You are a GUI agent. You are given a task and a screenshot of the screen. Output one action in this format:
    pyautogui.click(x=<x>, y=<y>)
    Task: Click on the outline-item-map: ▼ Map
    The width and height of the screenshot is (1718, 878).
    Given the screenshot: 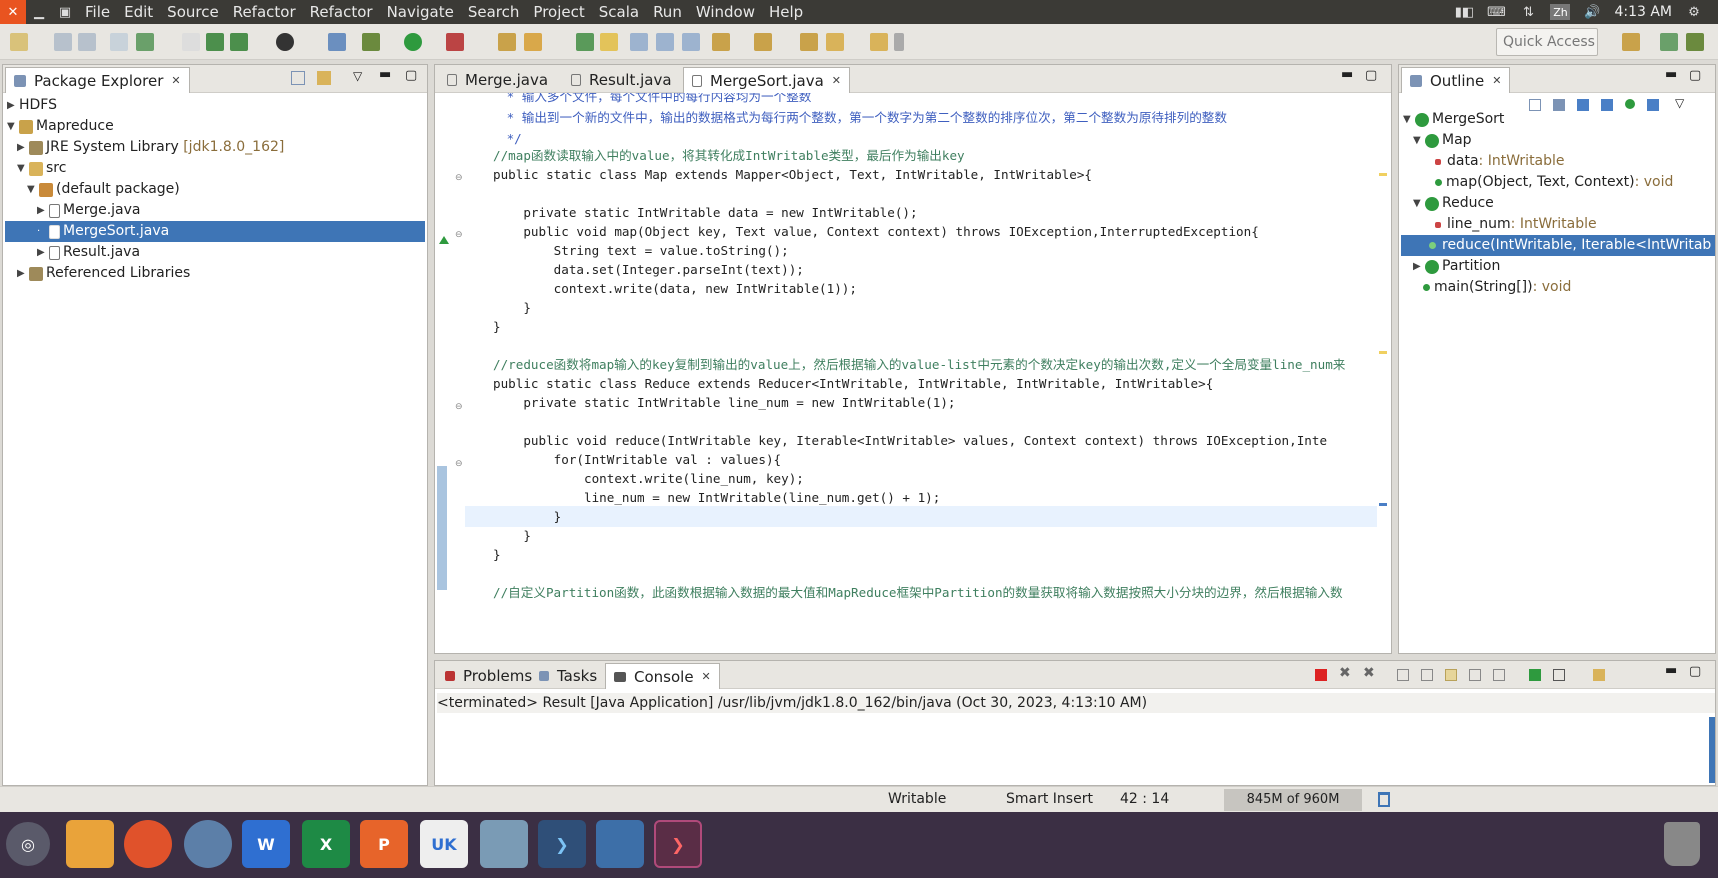 What is the action you would take?
    pyautogui.click(x=1442, y=140)
    